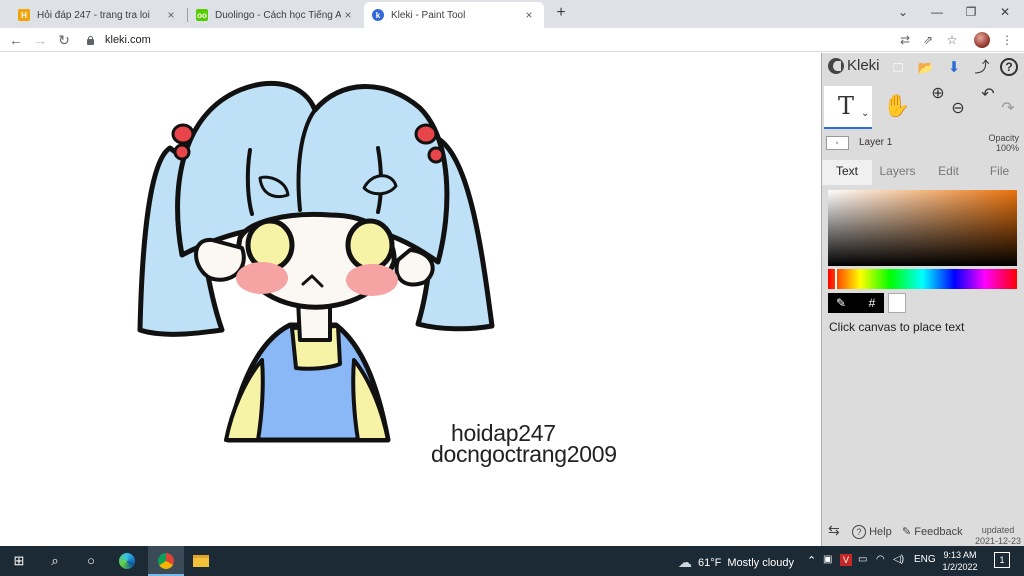 The width and height of the screenshot is (1024, 576). I want to click on swap-side-icon: ⇆, so click(834, 530).